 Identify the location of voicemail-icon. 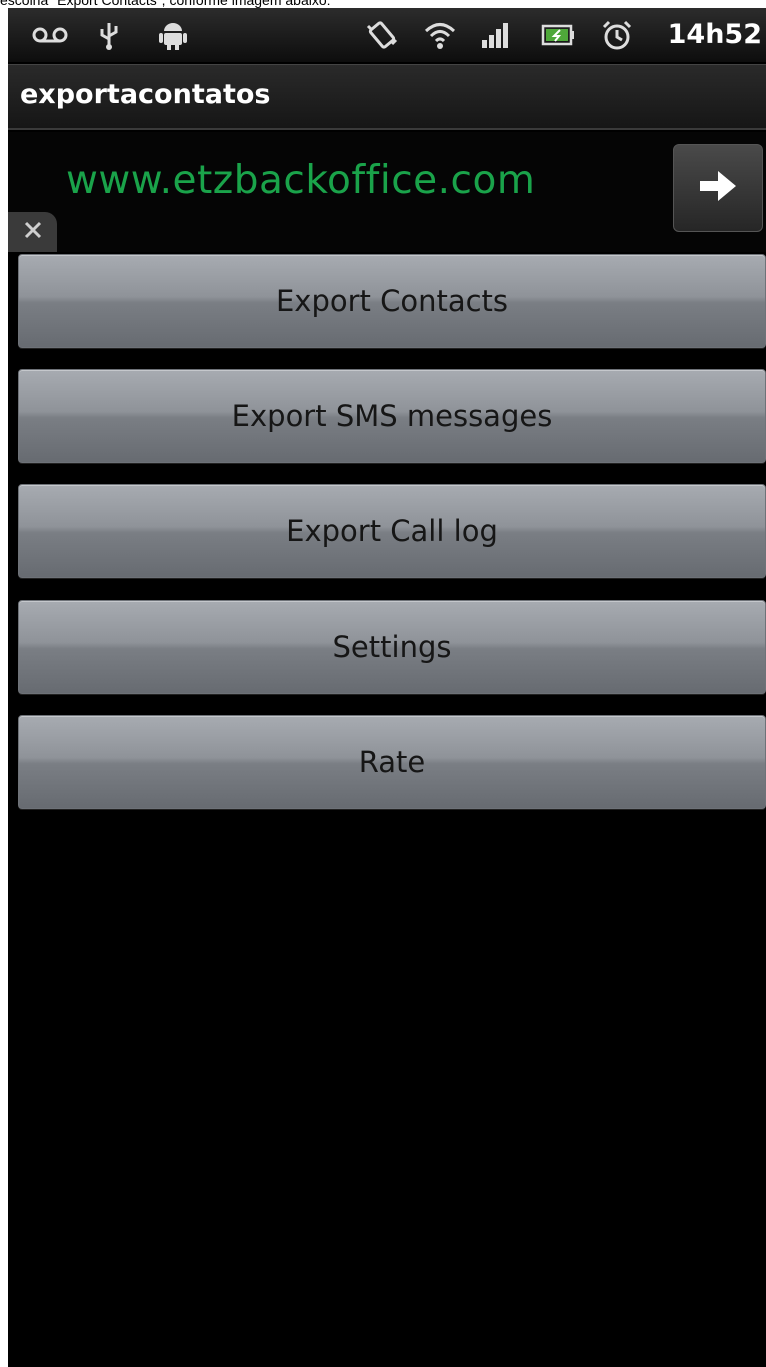
(50, 35).